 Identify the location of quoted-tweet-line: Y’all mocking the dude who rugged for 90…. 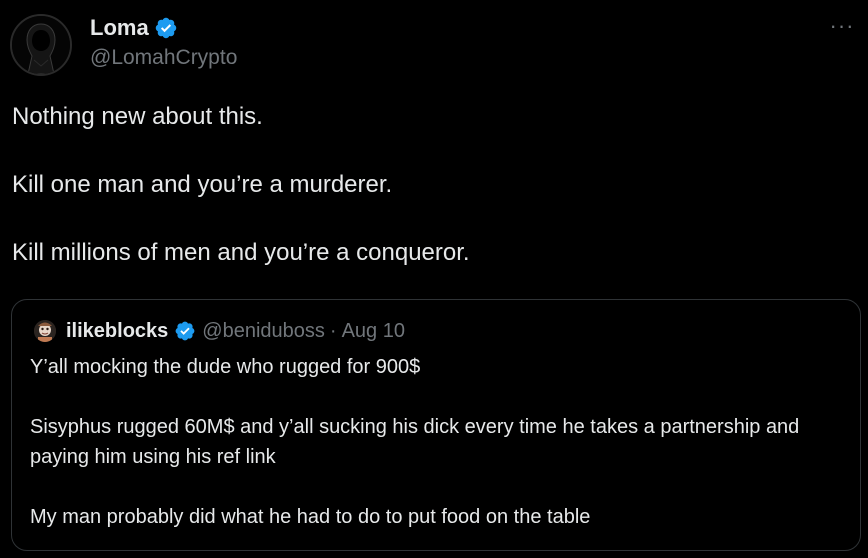
(225, 367).